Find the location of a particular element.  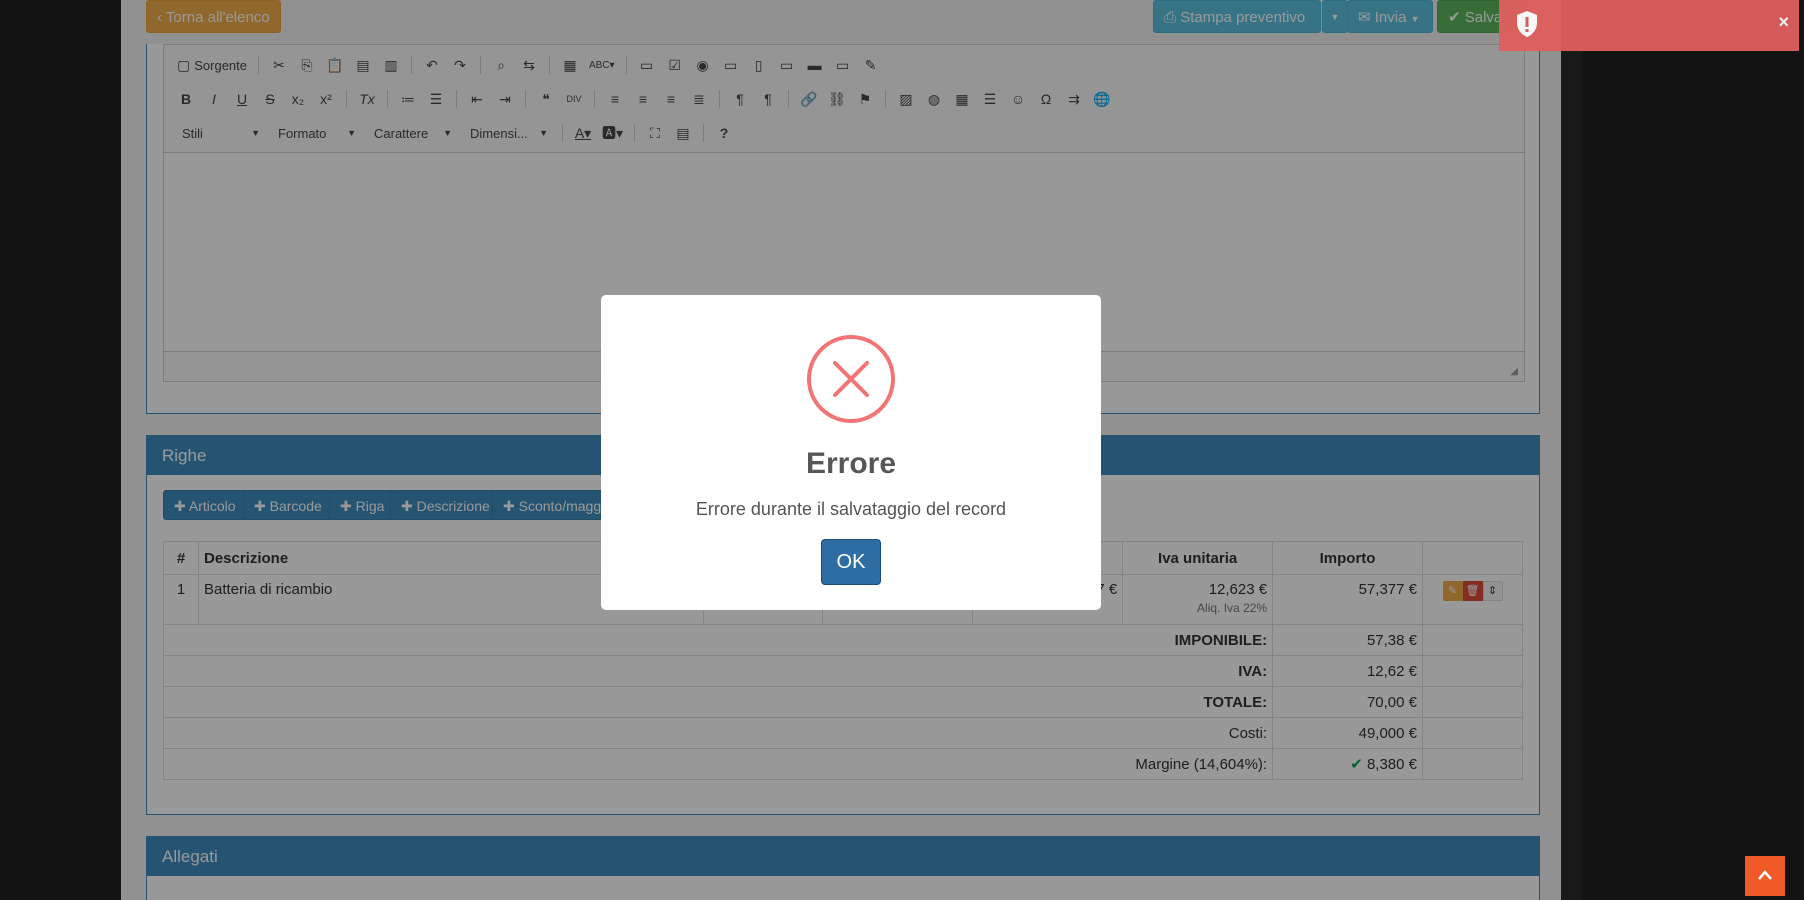

error-toast: × is located at coordinates (1649, 25).